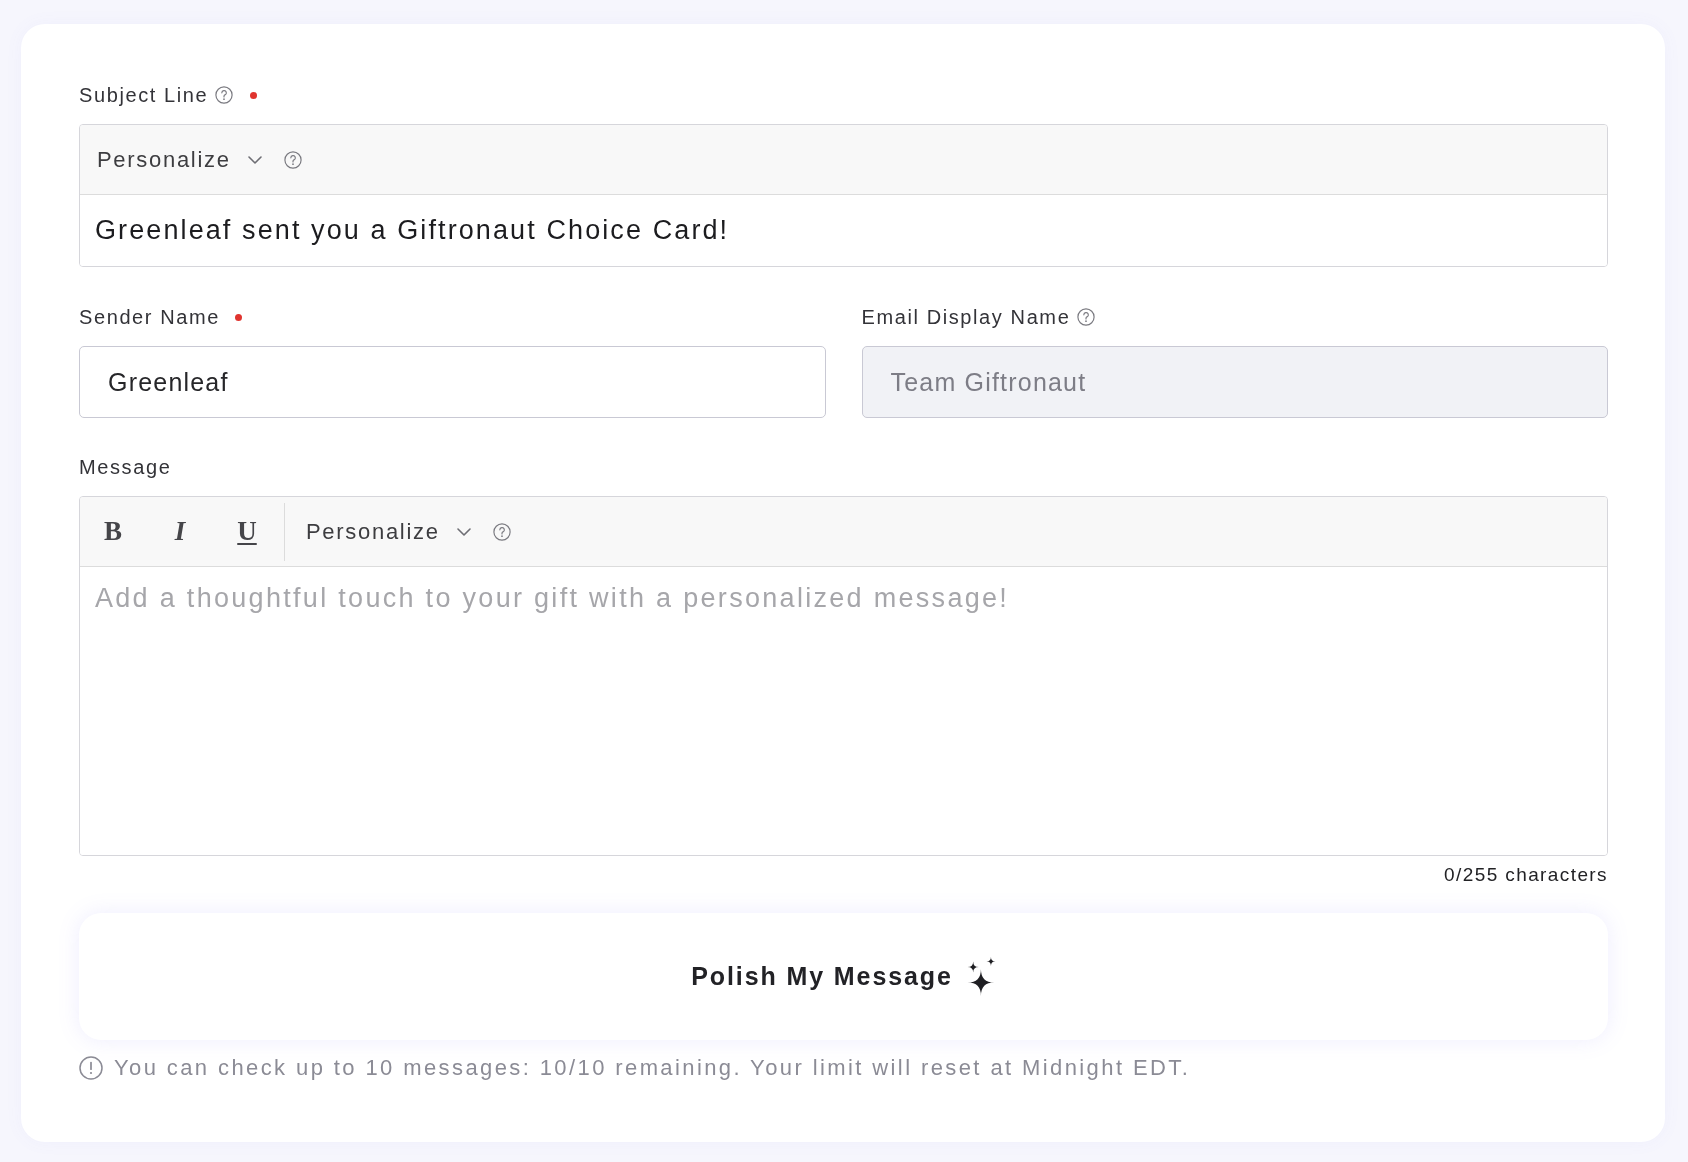  I want to click on field-label: Message, so click(125, 467).